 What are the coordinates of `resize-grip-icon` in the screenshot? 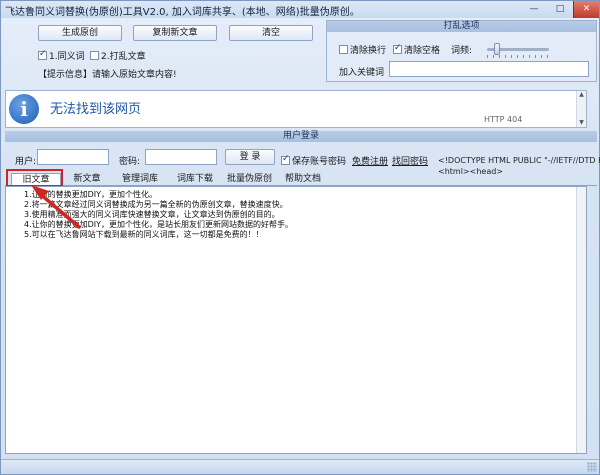 It's located at (592, 467).